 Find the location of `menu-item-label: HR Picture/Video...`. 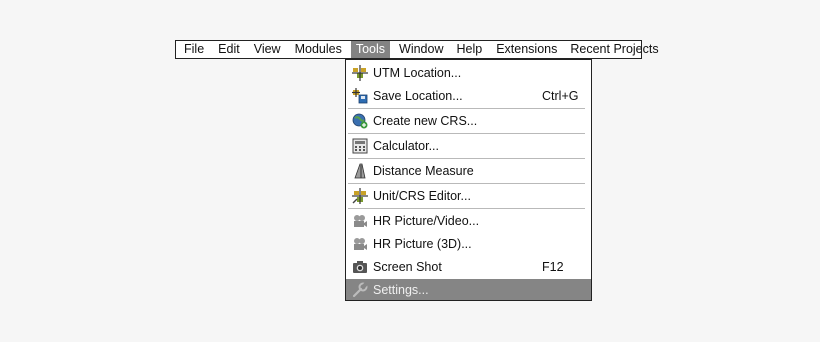

menu-item-label: HR Picture/Video... is located at coordinates (426, 221).